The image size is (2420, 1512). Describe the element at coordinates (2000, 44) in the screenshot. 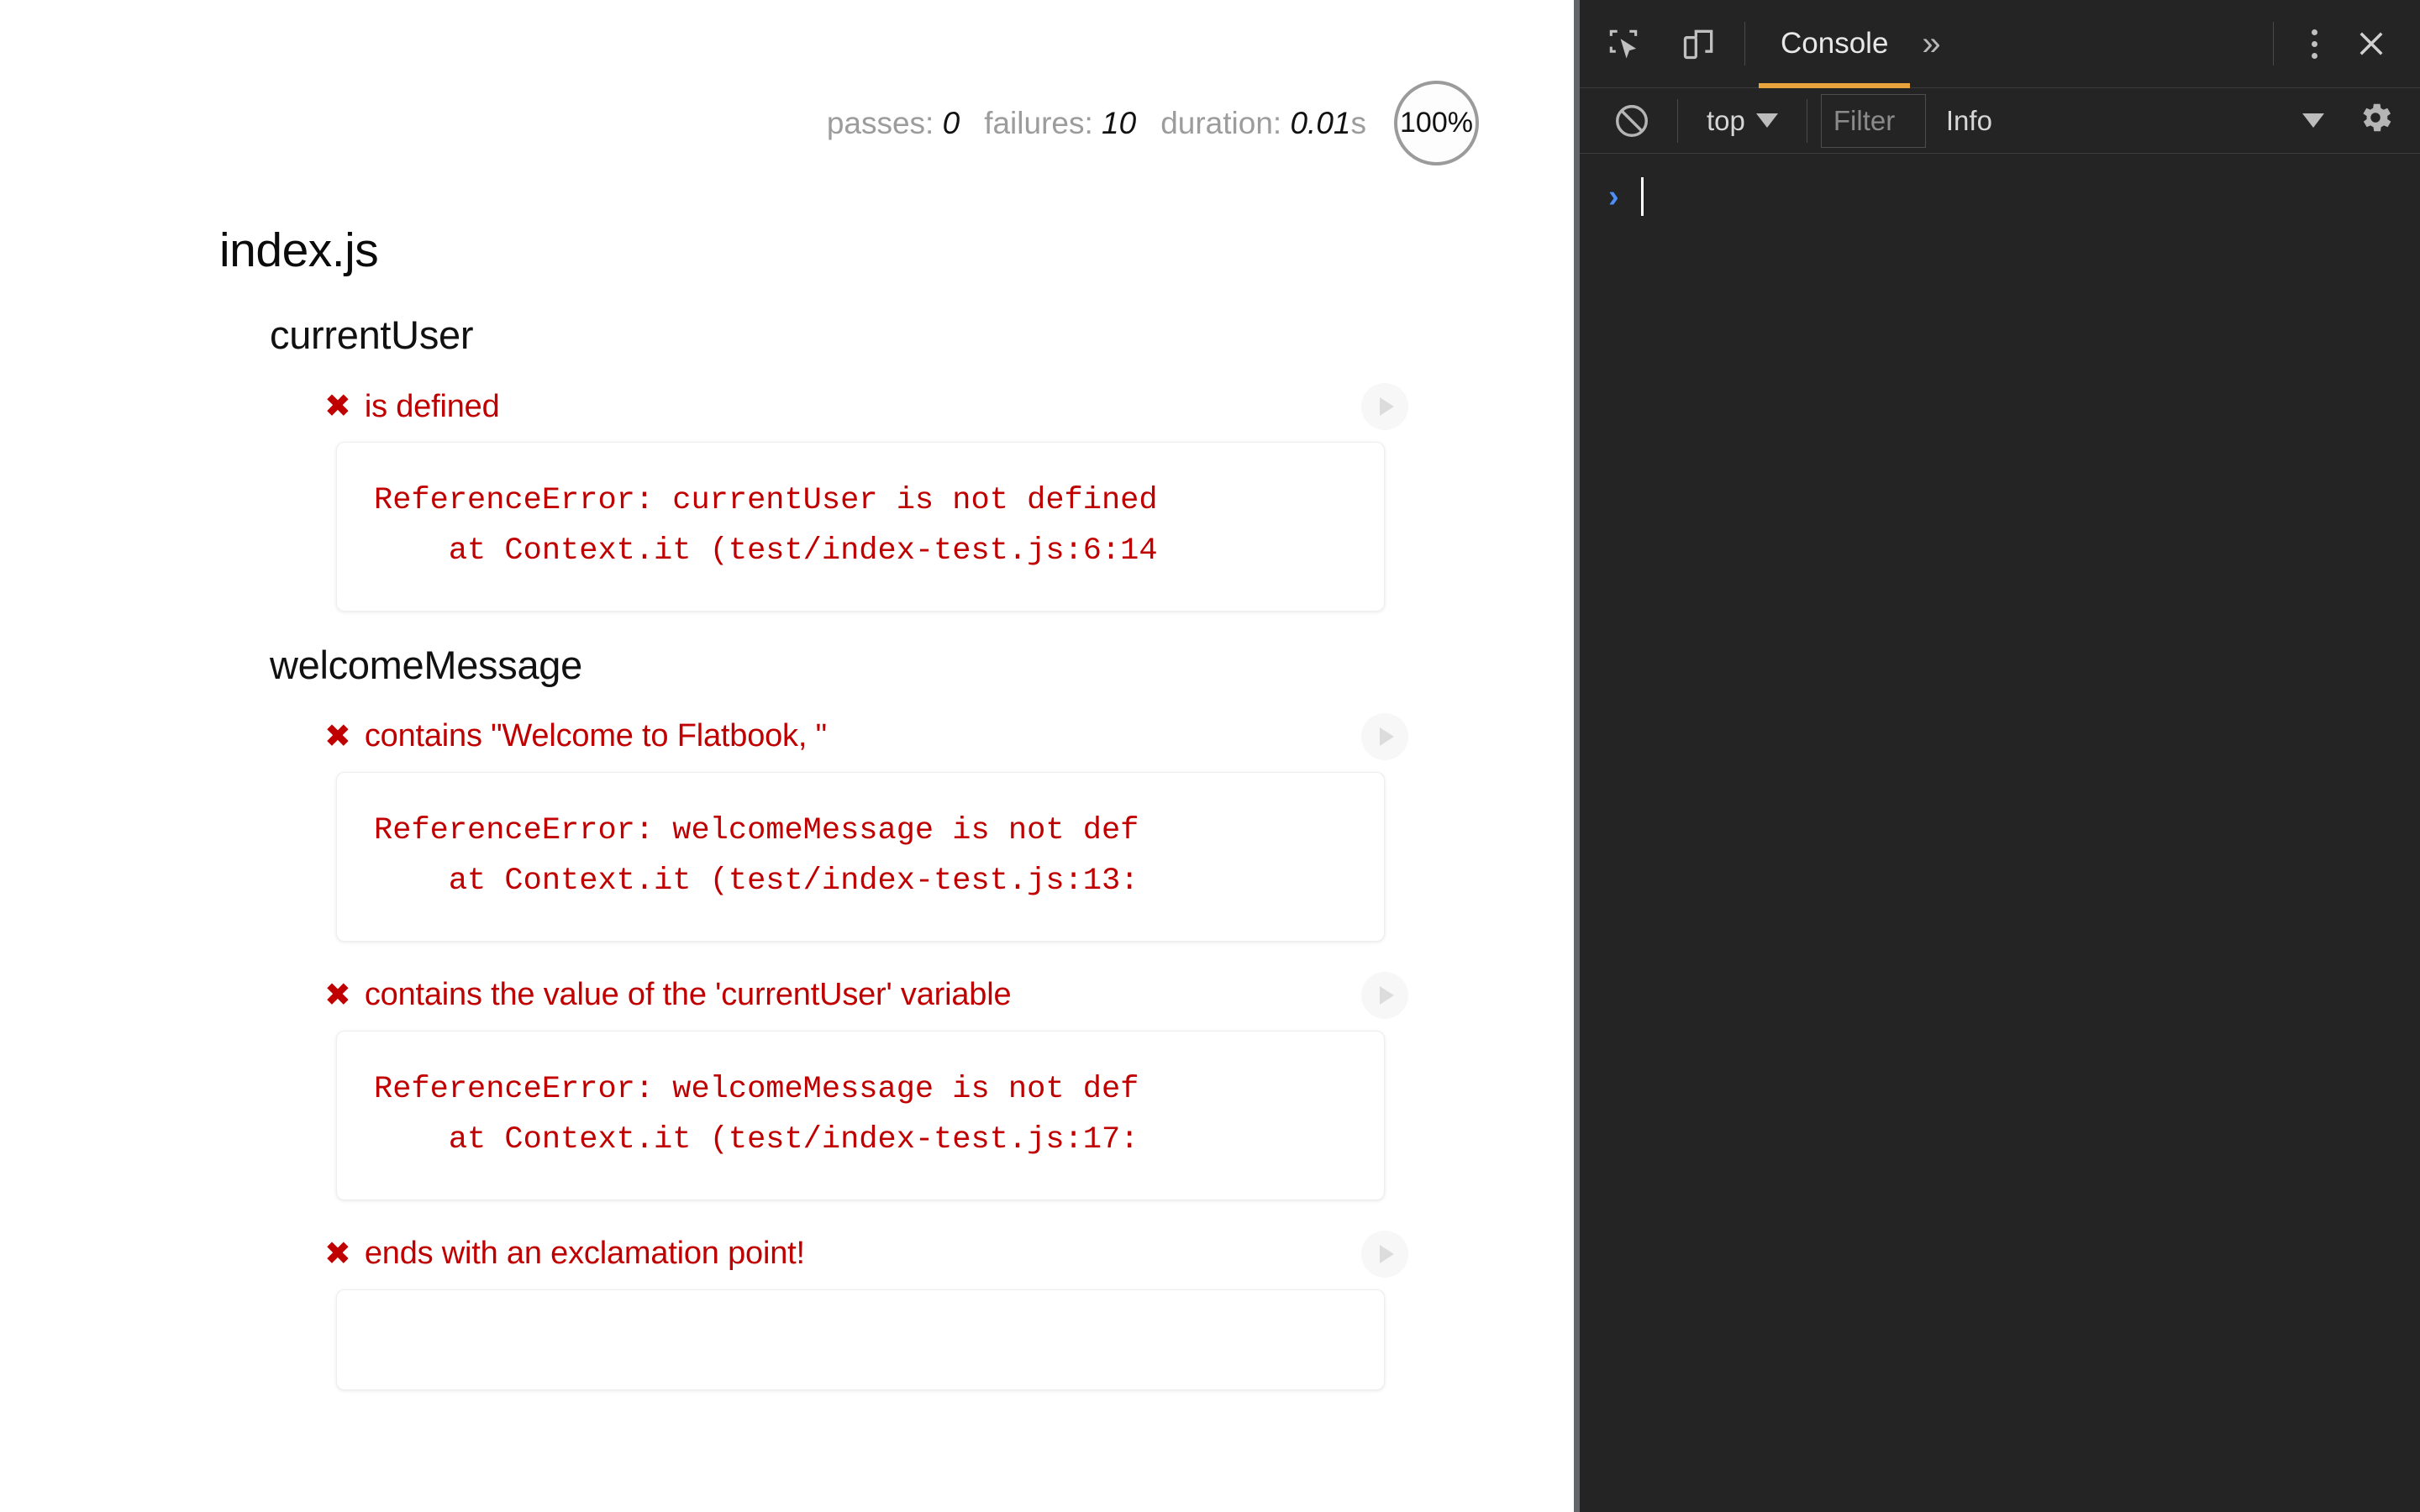

I see `devtools-tabbar: Console »` at that location.